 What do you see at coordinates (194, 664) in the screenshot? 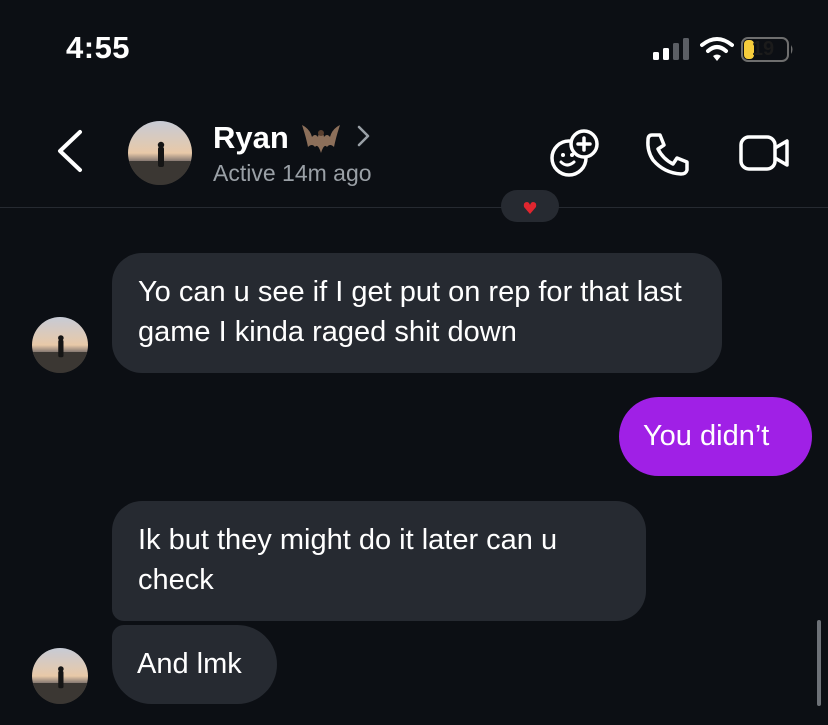
I see `message-bubble-incoming: And lmk` at bounding box center [194, 664].